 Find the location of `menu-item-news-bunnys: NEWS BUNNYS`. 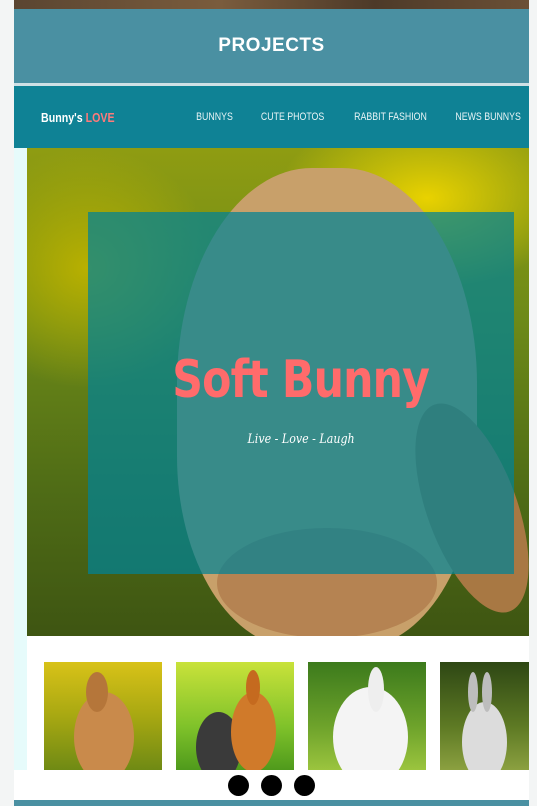

menu-item-news-bunnys: NEWS BUNNYS is located at coordinates (488, 117).